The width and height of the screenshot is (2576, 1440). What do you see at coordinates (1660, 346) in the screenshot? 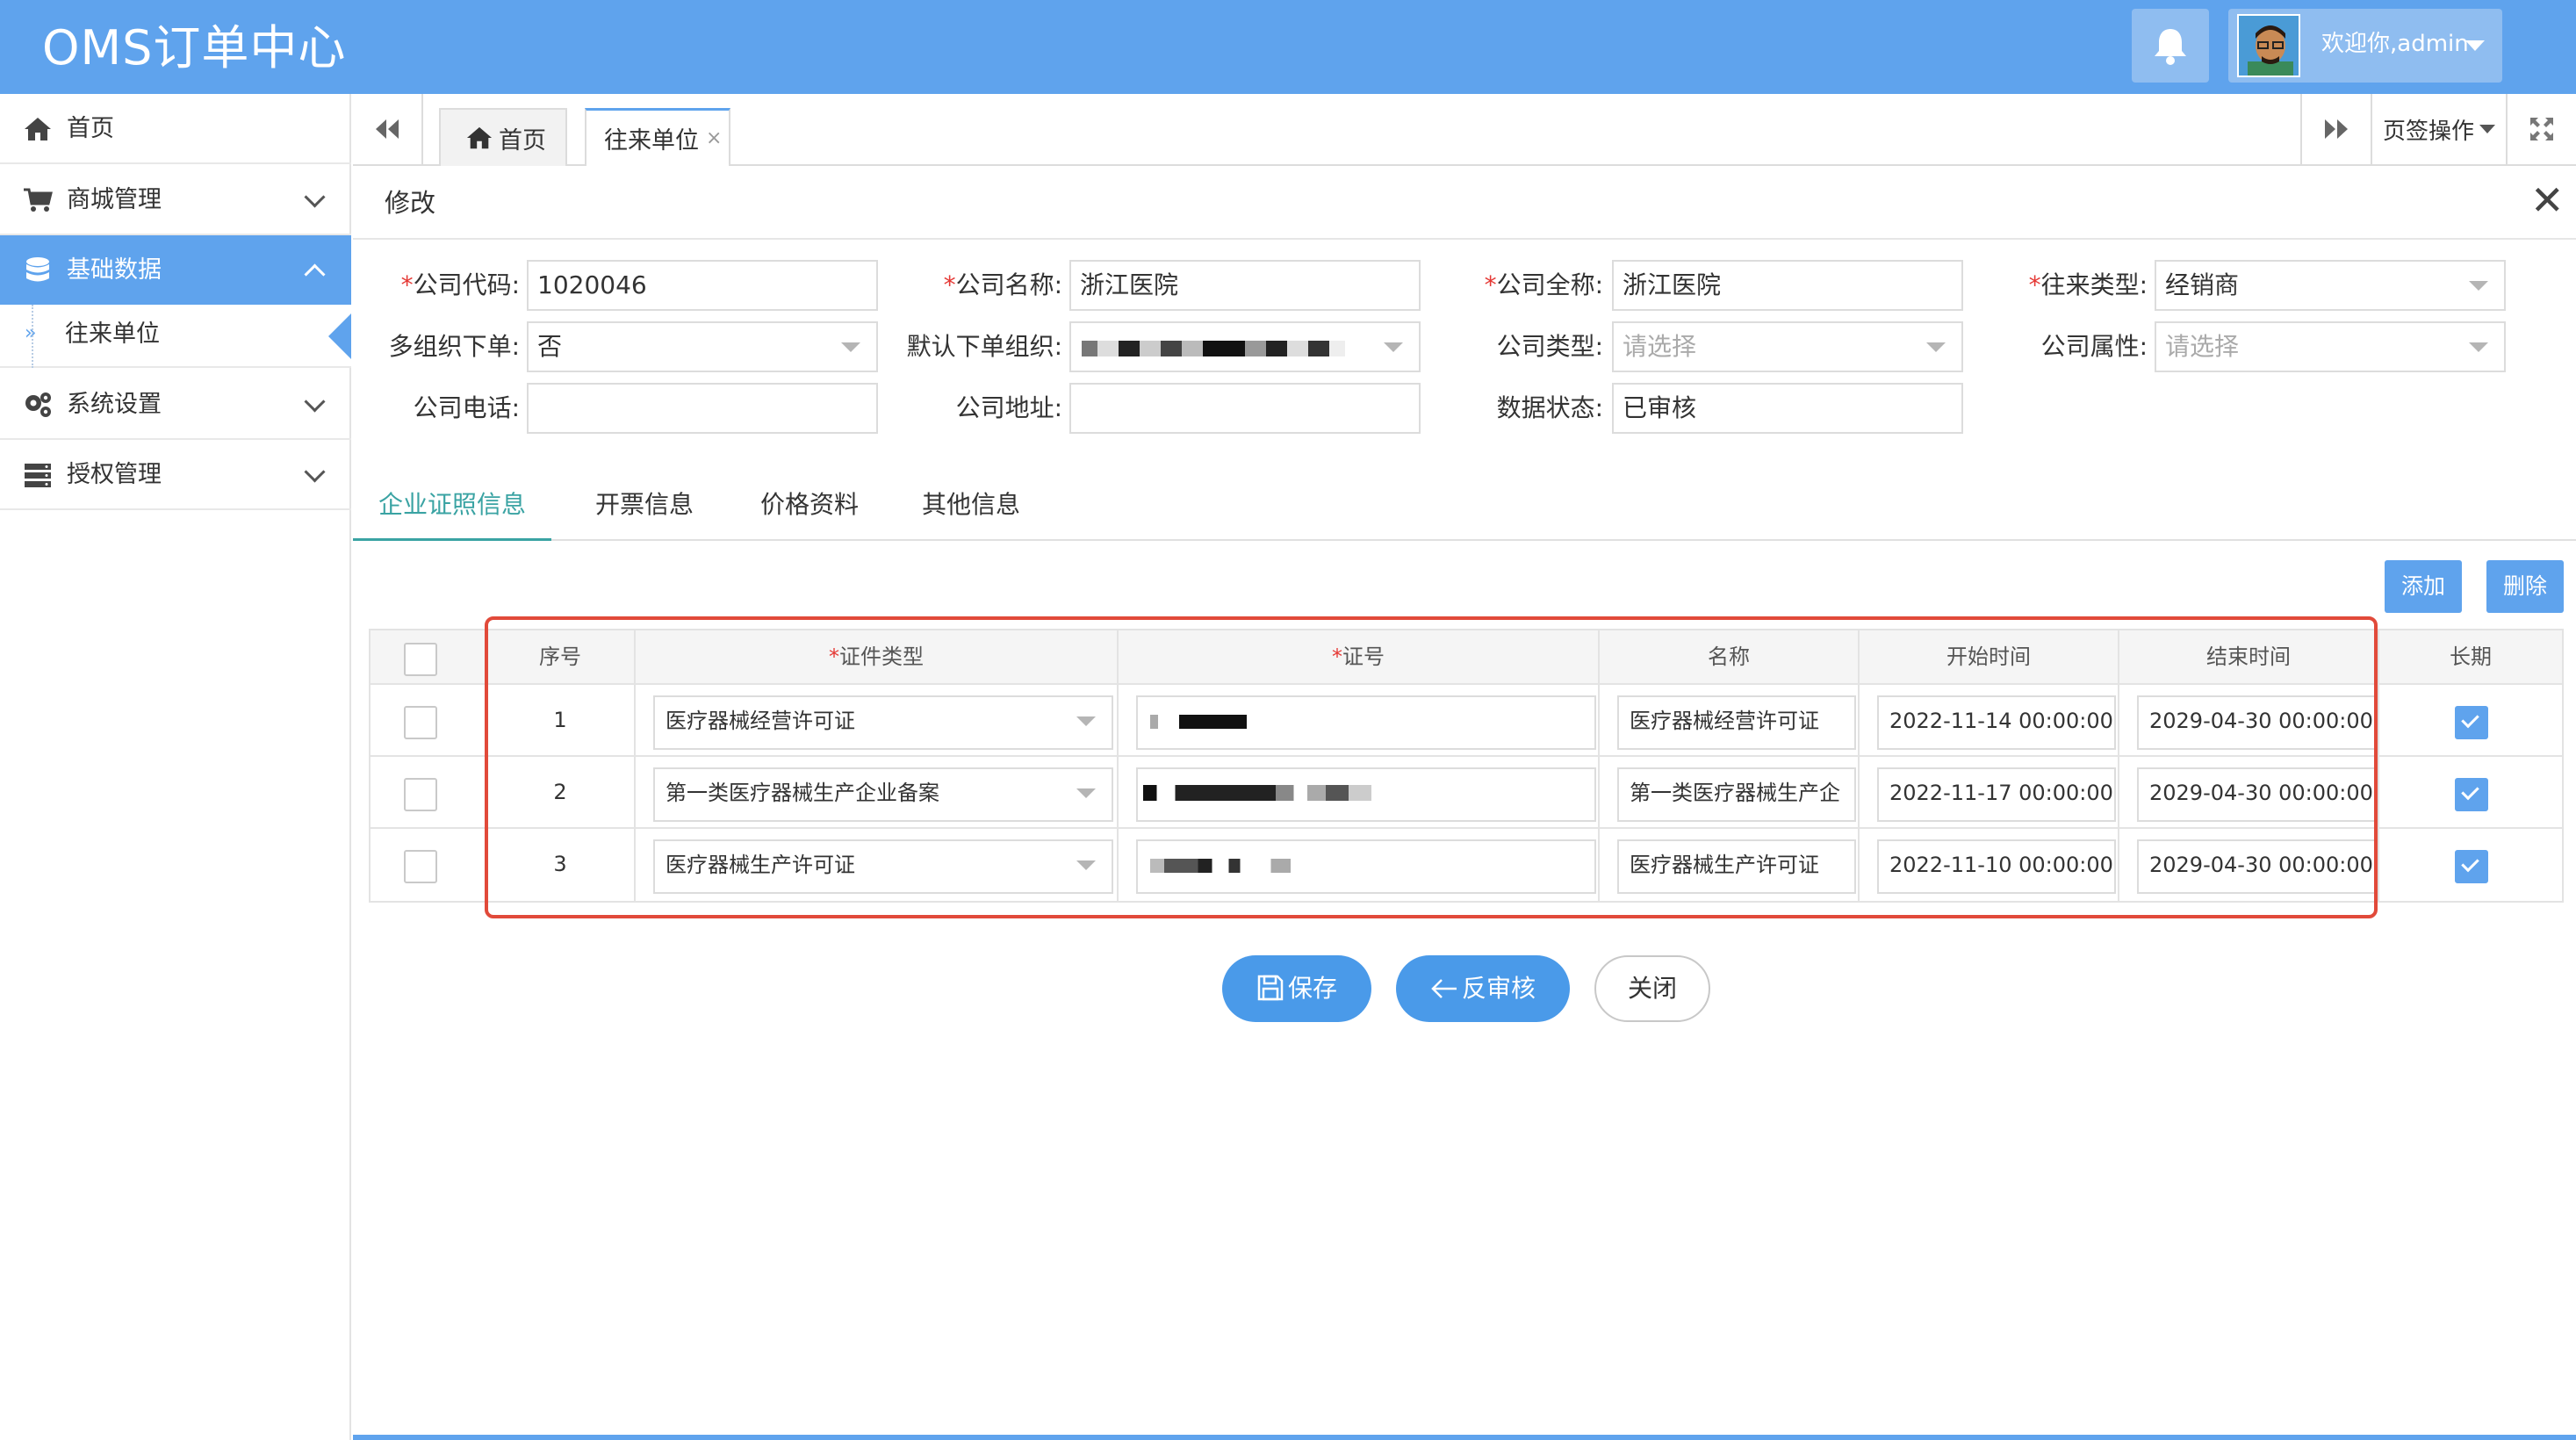
I see `company-type-placeholder: 请选择` at bounding box center [1660, 346].